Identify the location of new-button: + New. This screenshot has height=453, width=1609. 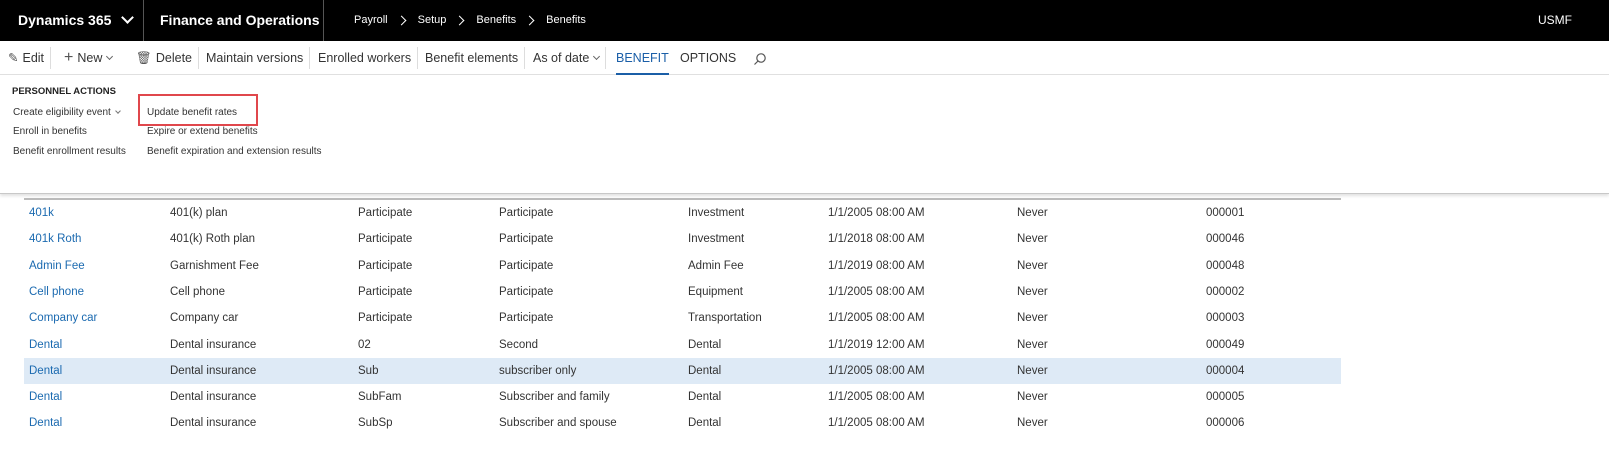
(89, 58).